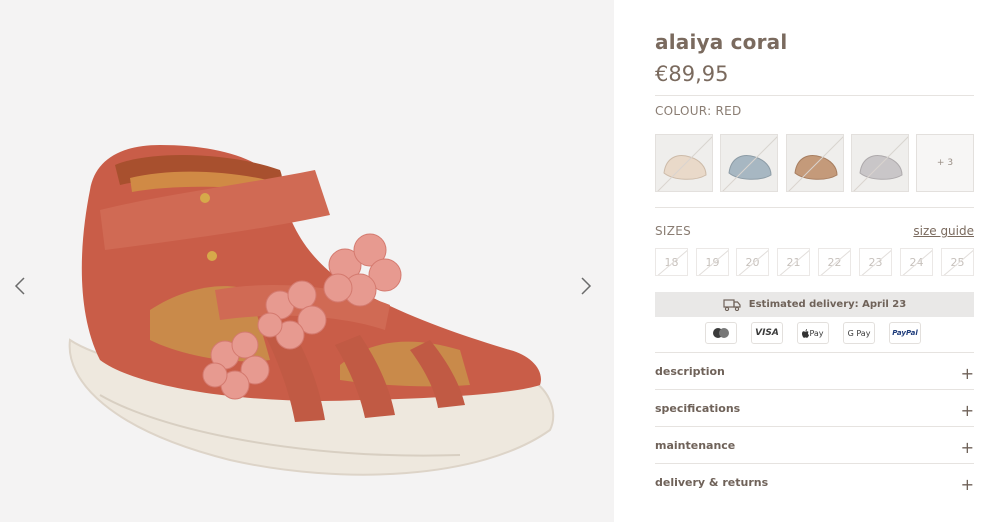  I want to click on accordion-label: maintenance, so click(695, 445).